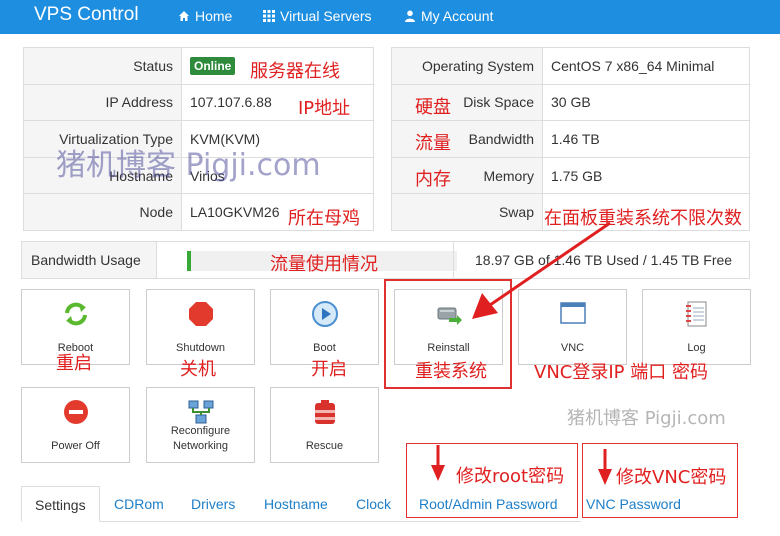 Image resolution: width=780 pixels, height=536 pixels. What do you see at coordinates (326, 16) in the screenshot?
I see `nav-virtual-servers-label: Virtual Servers` at bounding box center [326, 16].